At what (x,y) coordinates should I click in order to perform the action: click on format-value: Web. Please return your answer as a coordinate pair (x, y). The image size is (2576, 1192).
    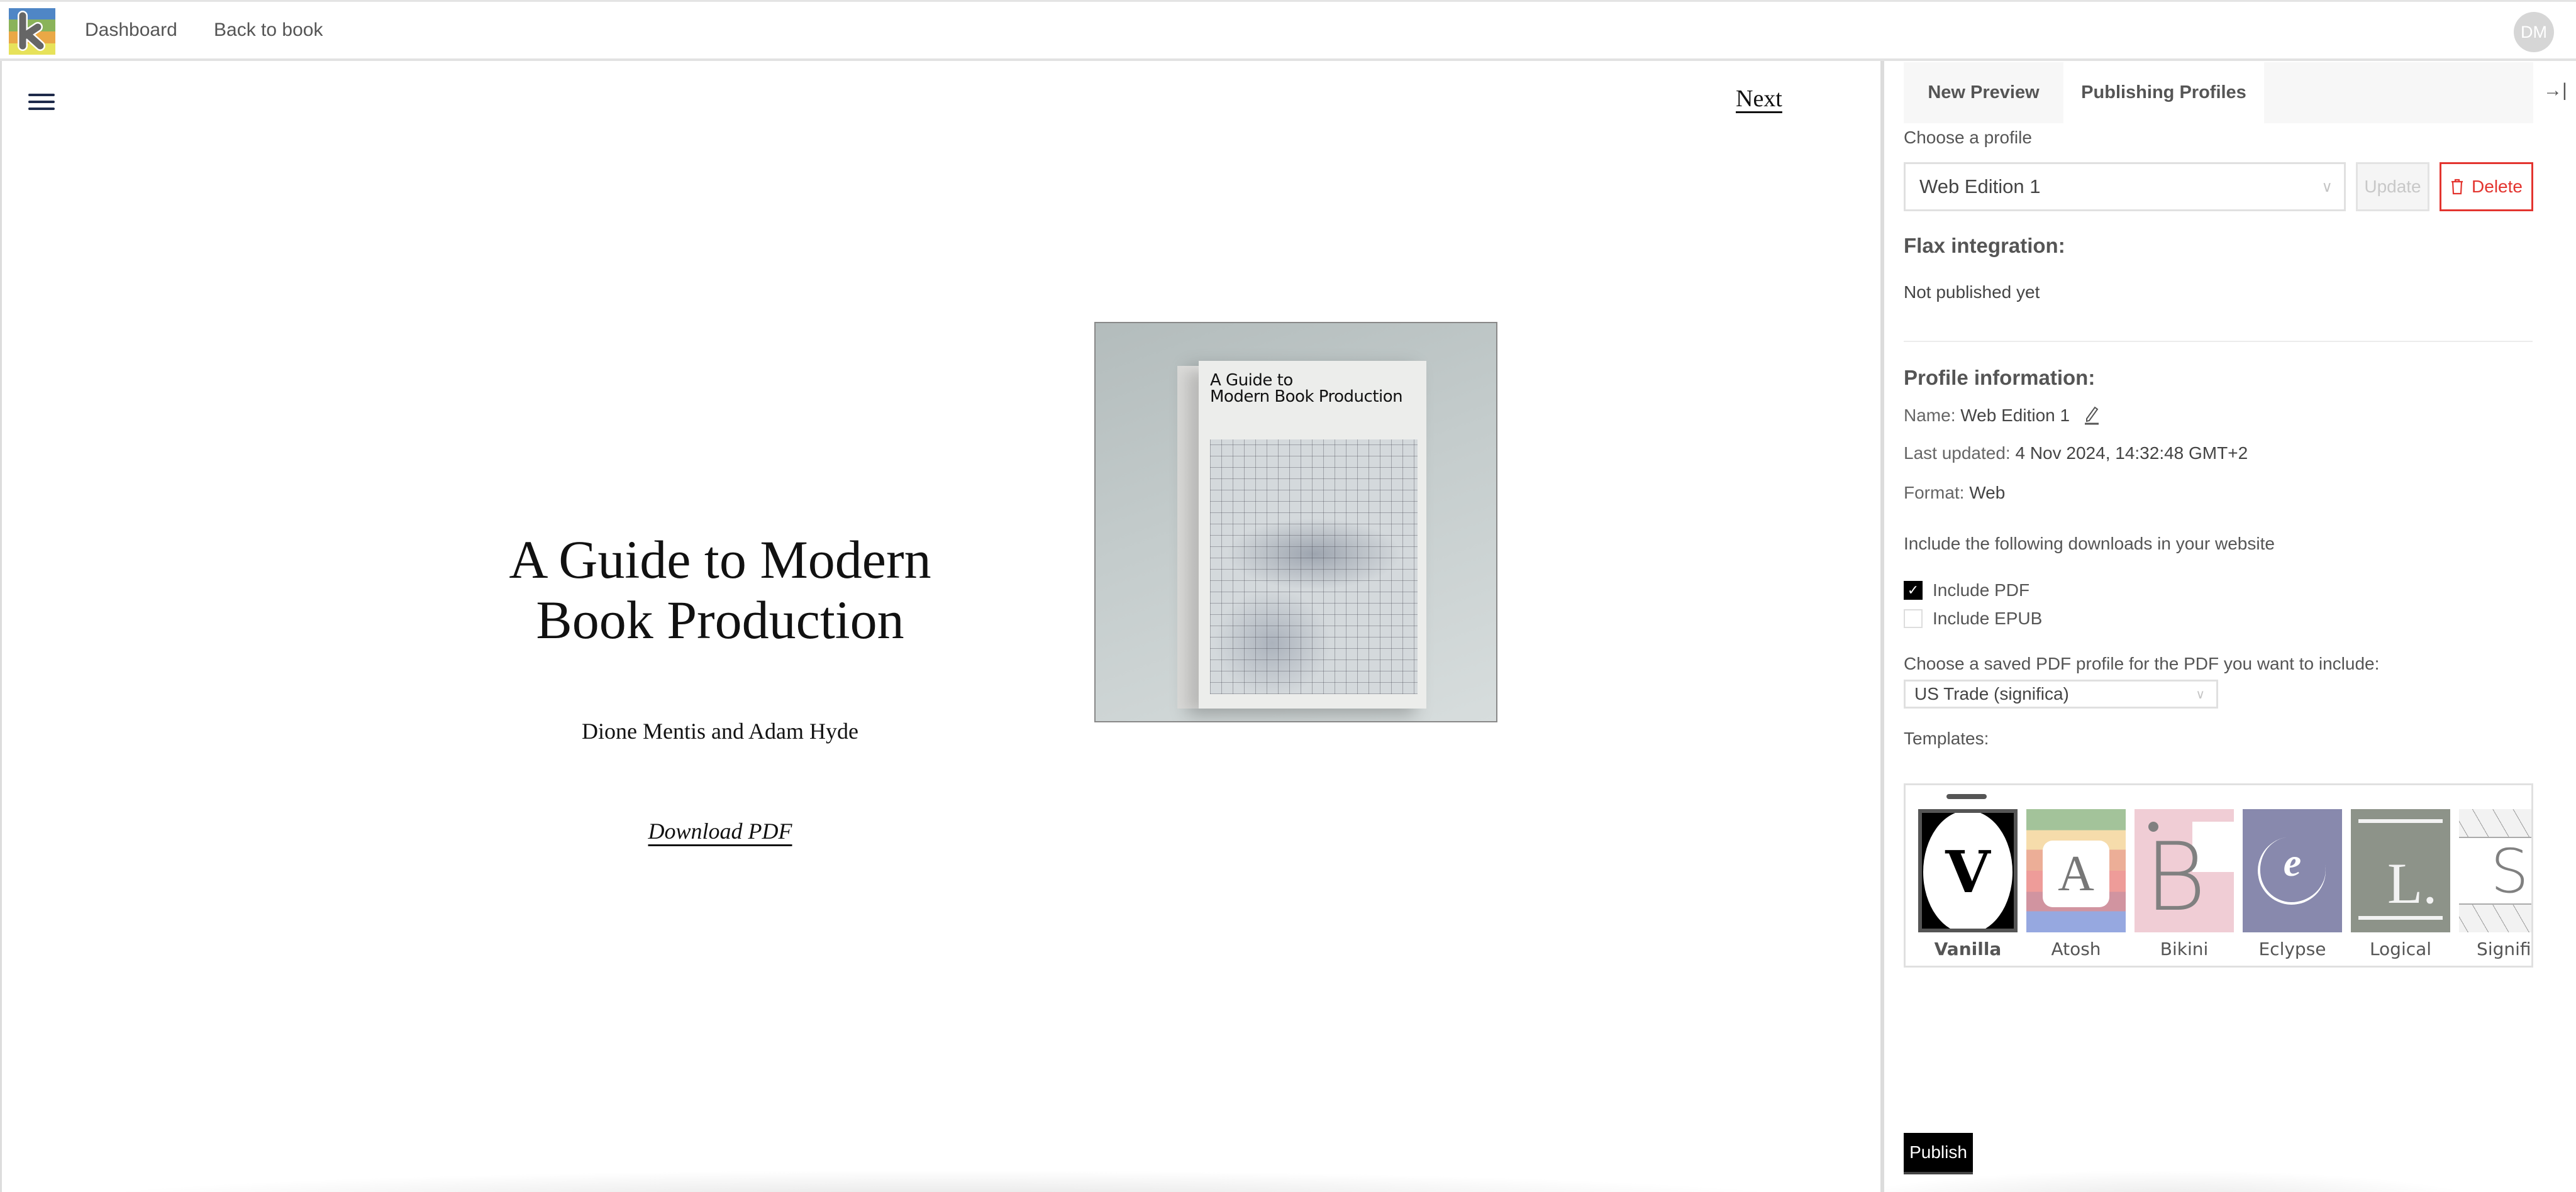
    Looking at the image, I should click on (1987, 492).